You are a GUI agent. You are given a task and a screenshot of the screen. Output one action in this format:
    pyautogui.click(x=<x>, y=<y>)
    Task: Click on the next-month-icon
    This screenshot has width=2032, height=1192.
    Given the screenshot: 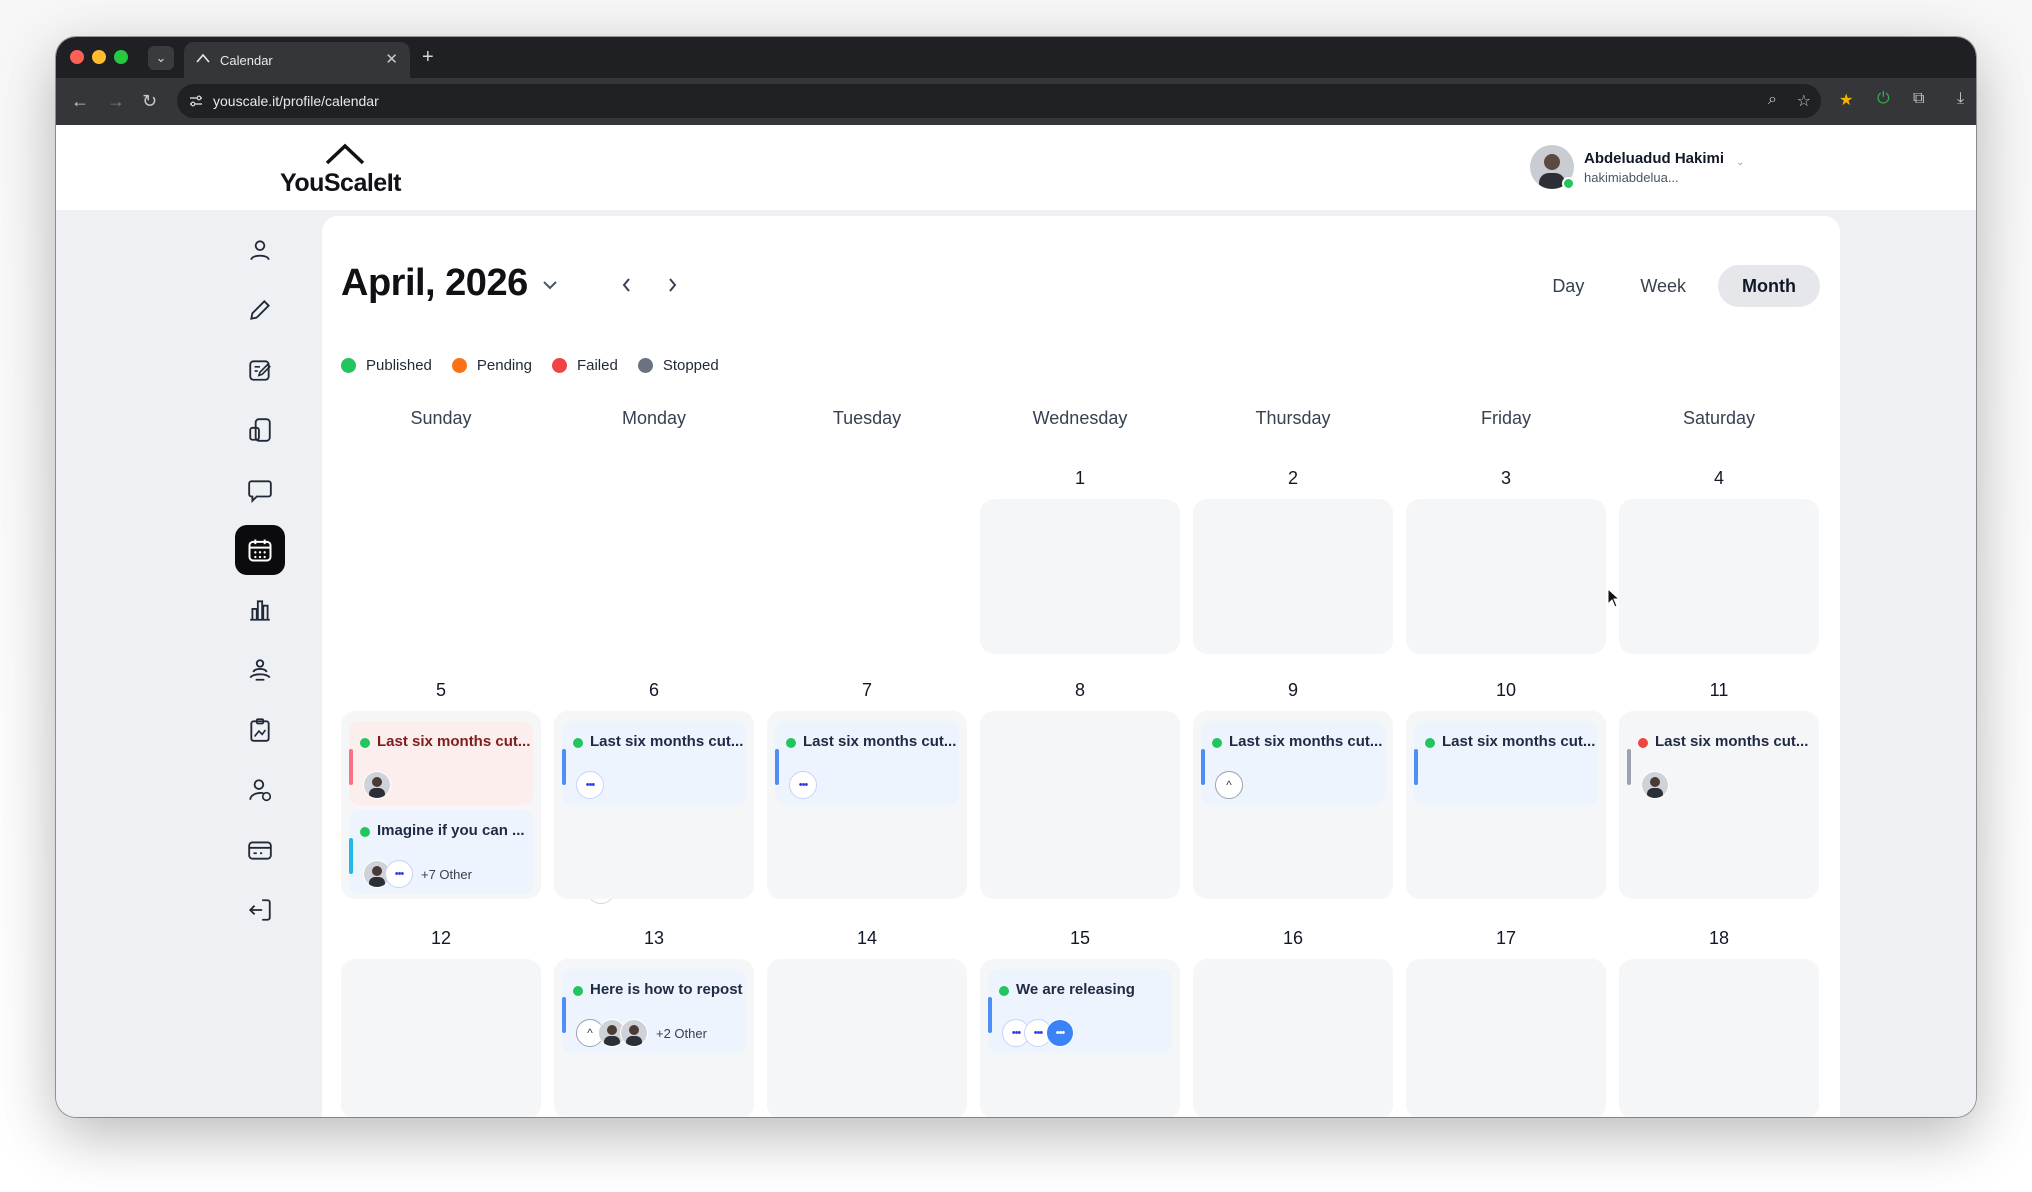 What is the action you would take?
    pyautogui.click(x=672, y=285)
    